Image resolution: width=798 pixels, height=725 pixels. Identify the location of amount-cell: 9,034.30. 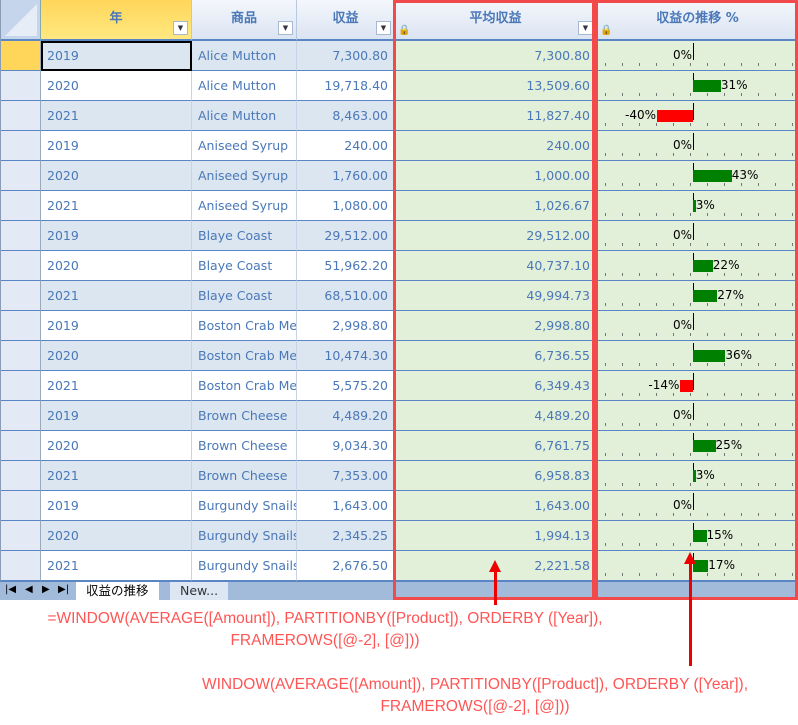
(346, 446).